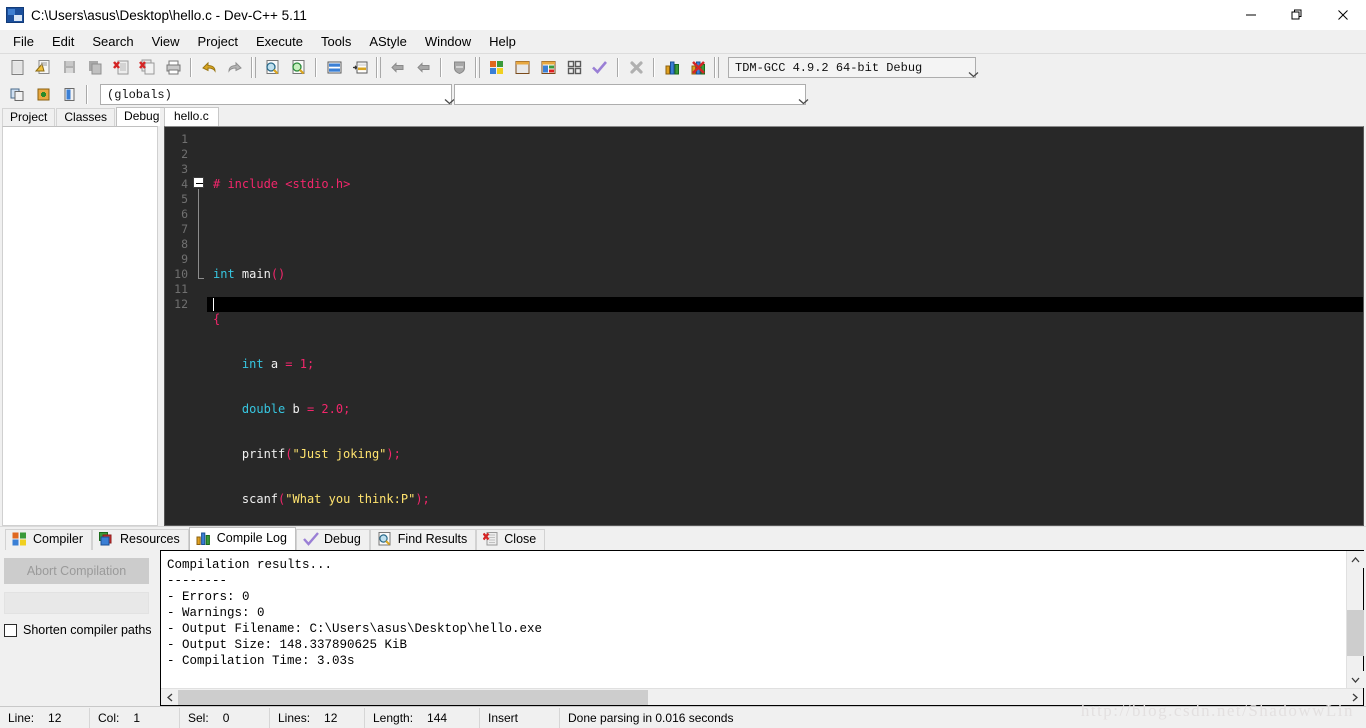  I want to click on nav-forward-button, so click(423, 67).